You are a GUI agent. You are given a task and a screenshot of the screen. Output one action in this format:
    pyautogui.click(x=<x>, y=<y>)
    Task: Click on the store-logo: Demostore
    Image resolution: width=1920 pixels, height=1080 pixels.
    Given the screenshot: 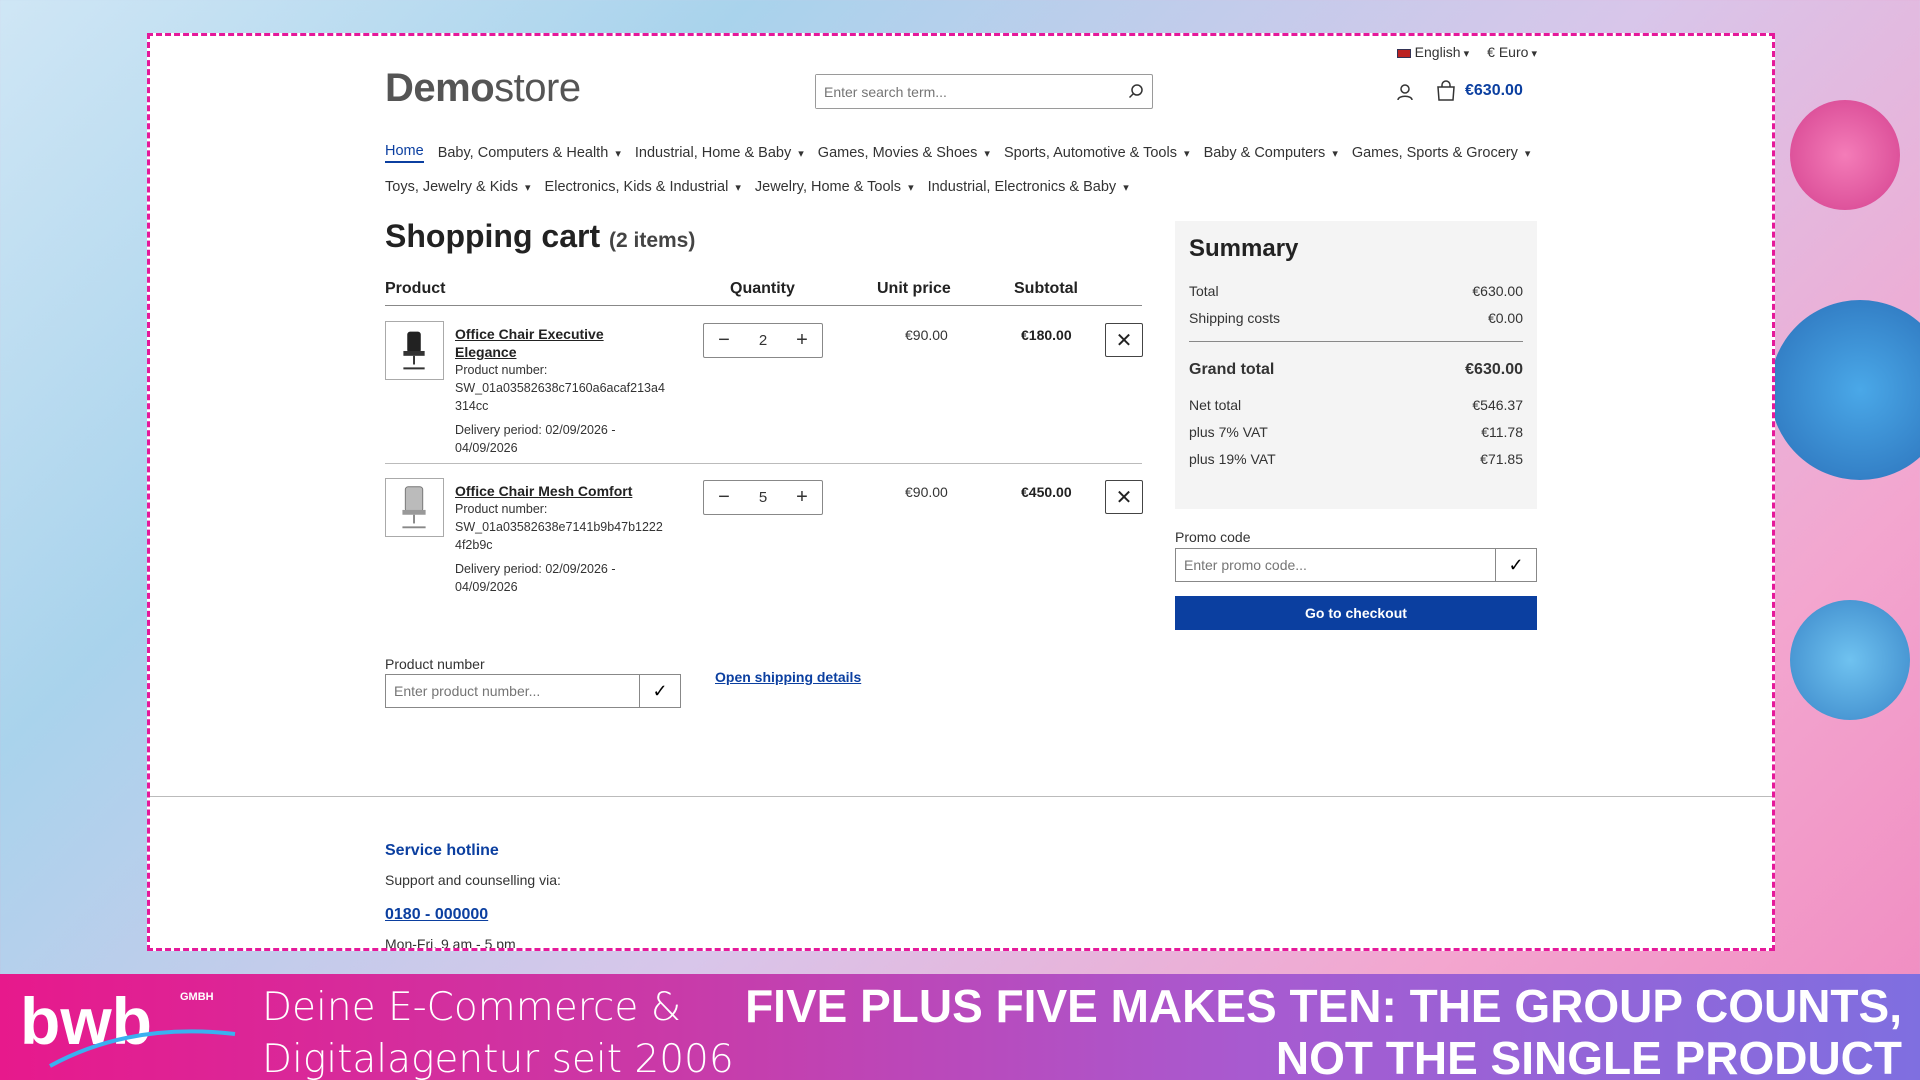 What is the action you would take?
    pyautogui.click(x=483, y=88)
    